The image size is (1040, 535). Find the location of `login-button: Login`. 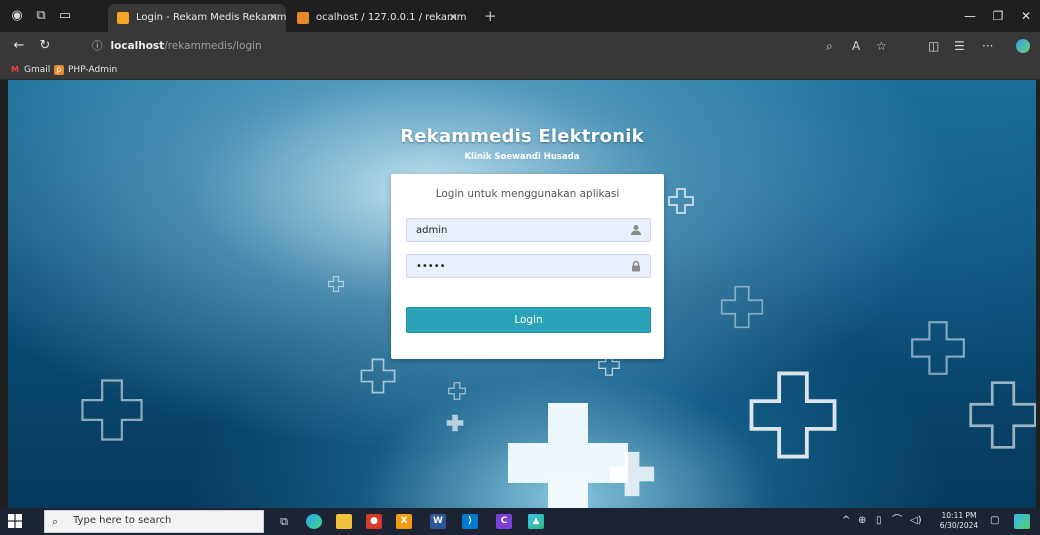

login-button: Login is located at coordinates (528, 320).